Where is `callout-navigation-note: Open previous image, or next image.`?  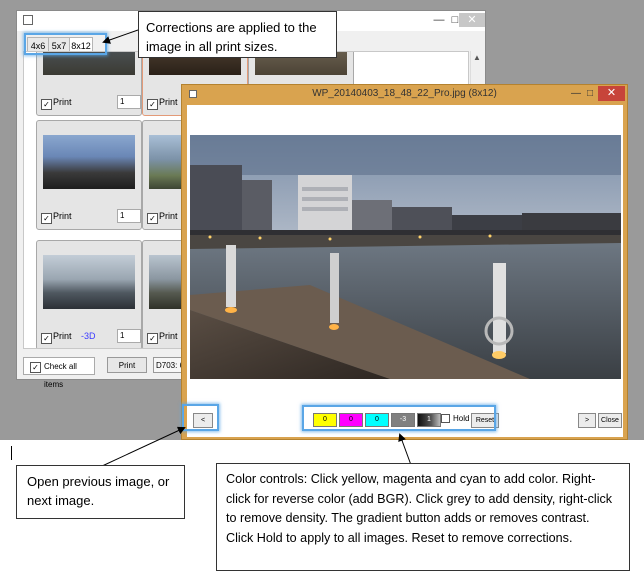 callout-navigation-note: Open previous image, or next image. is located at coordinates (100, 492).